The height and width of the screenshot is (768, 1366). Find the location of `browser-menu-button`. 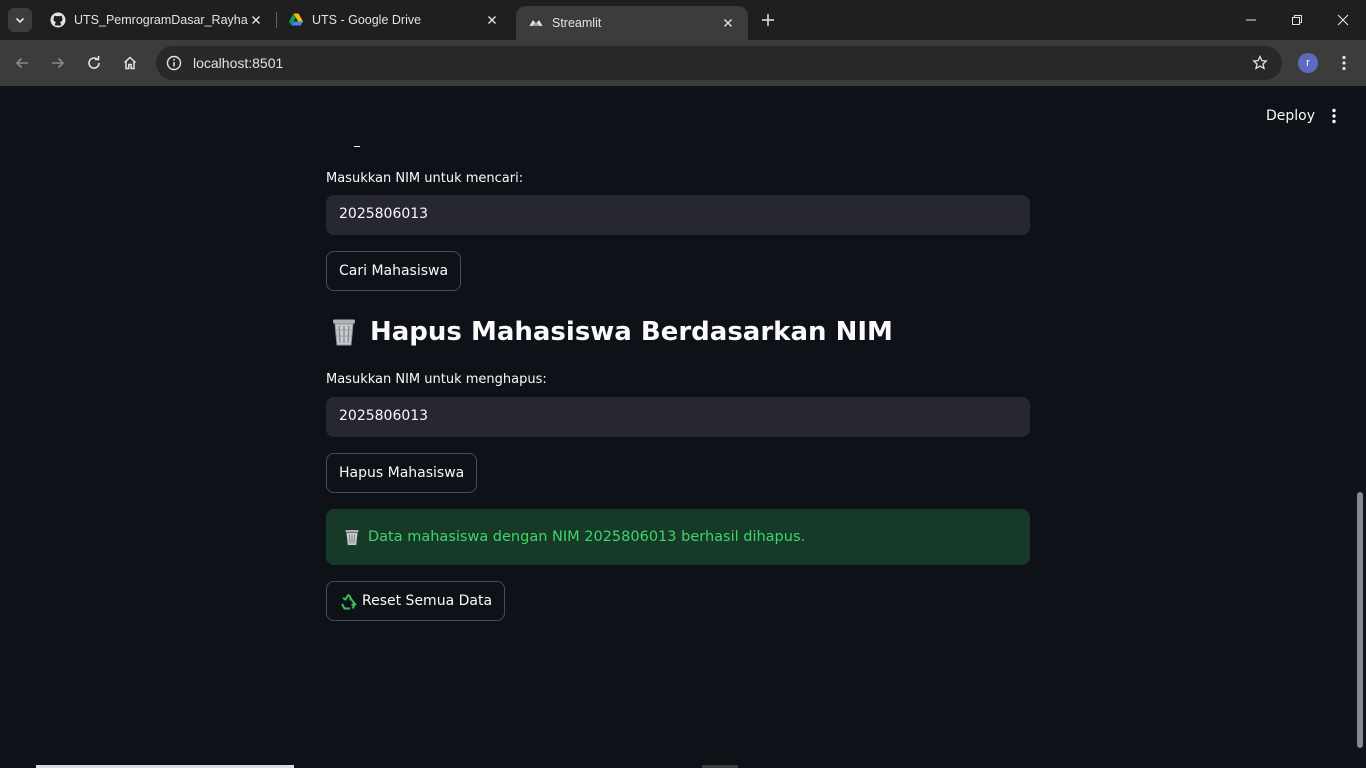

browser-menu-button is located at coordinates (1344, 63).